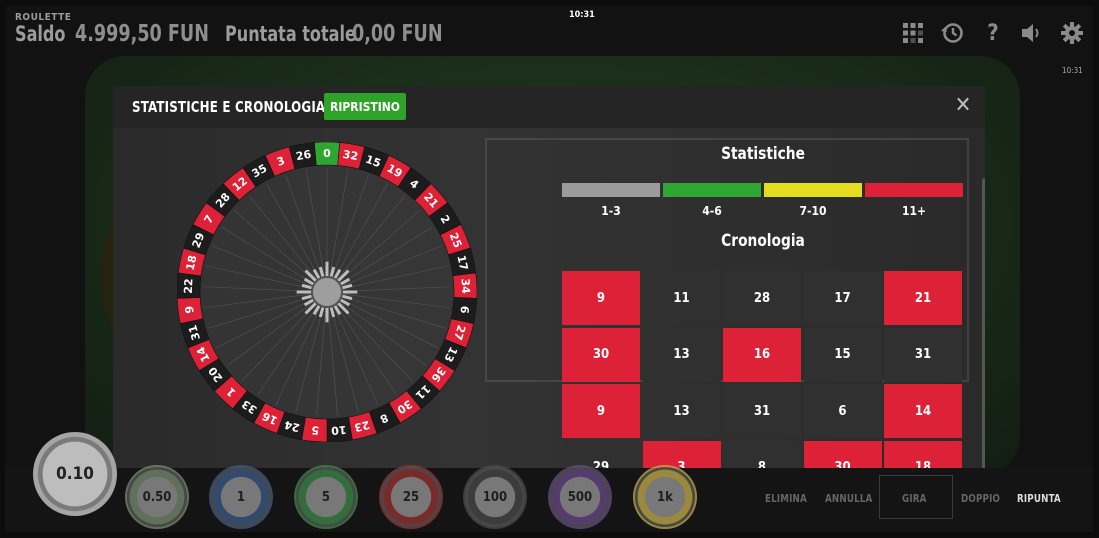 Image resolution: width=1099 pixels, height=538 pixels. Describe the element at coordinates (848, 498) in the screenshot. I see `undo-button: ANNULLA` at that location.